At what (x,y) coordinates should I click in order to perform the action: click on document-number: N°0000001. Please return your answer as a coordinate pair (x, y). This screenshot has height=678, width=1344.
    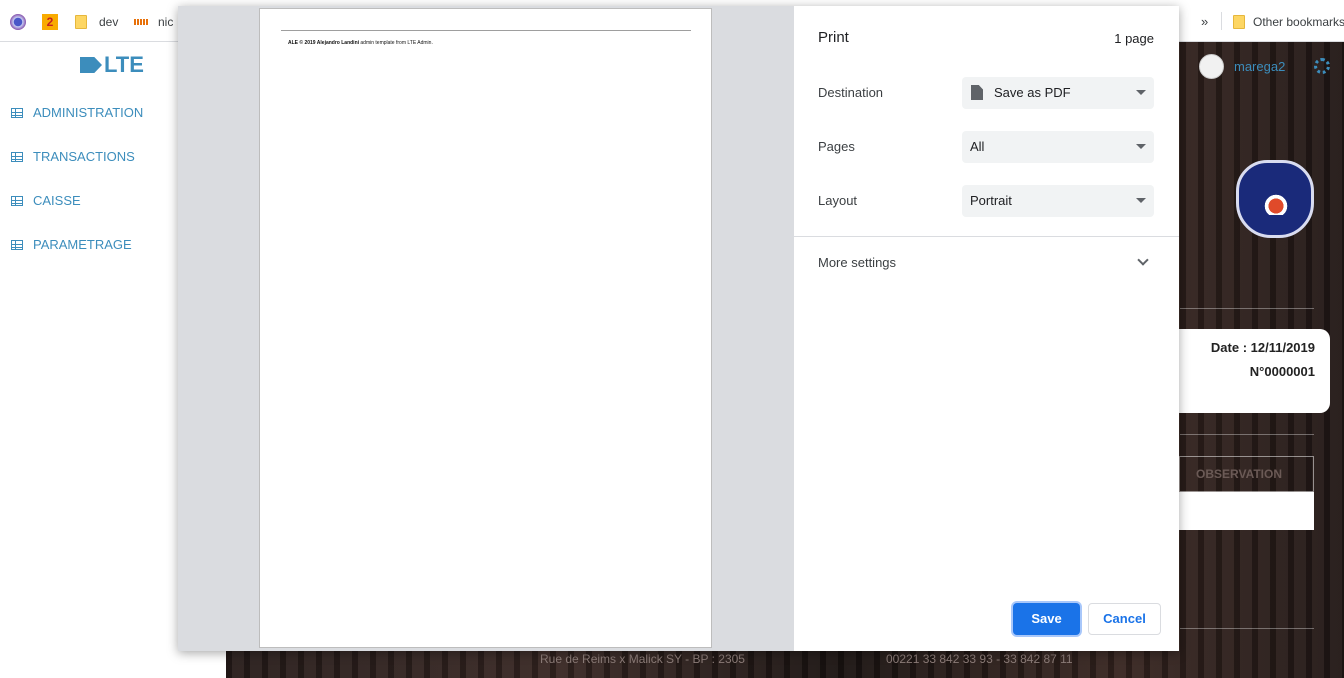
    Looking at the image, I should click on (1282, 371).